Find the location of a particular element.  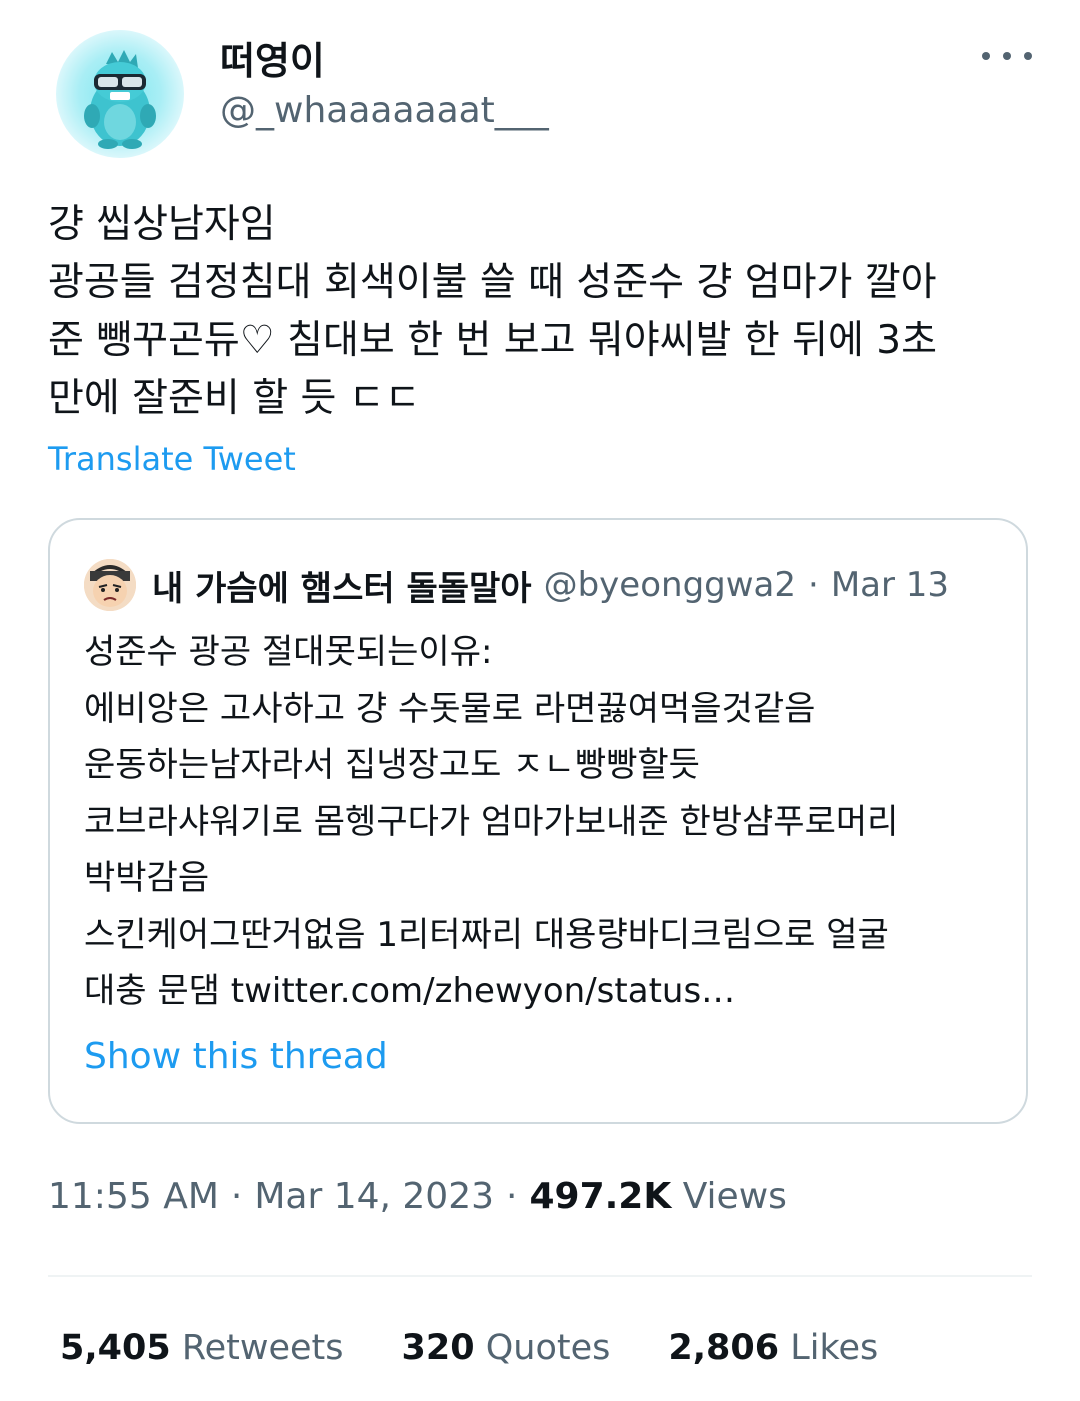

tweet-meta: 11:55 AM · Mar 14, 2023 · 497.2K Views is located at coordinates (417, 1196).